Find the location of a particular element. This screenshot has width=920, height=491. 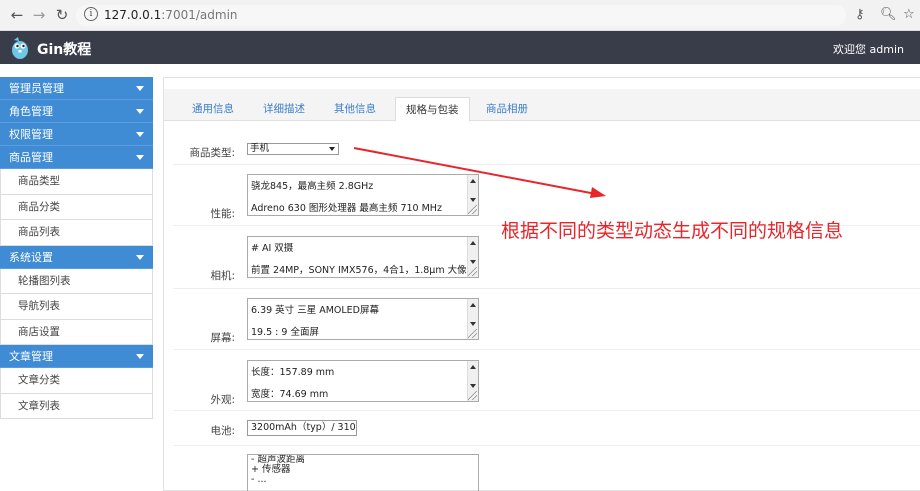

annotation-text: 根据不同的类型动态生成不同的规格信息 is located at coordinates (672, 231).